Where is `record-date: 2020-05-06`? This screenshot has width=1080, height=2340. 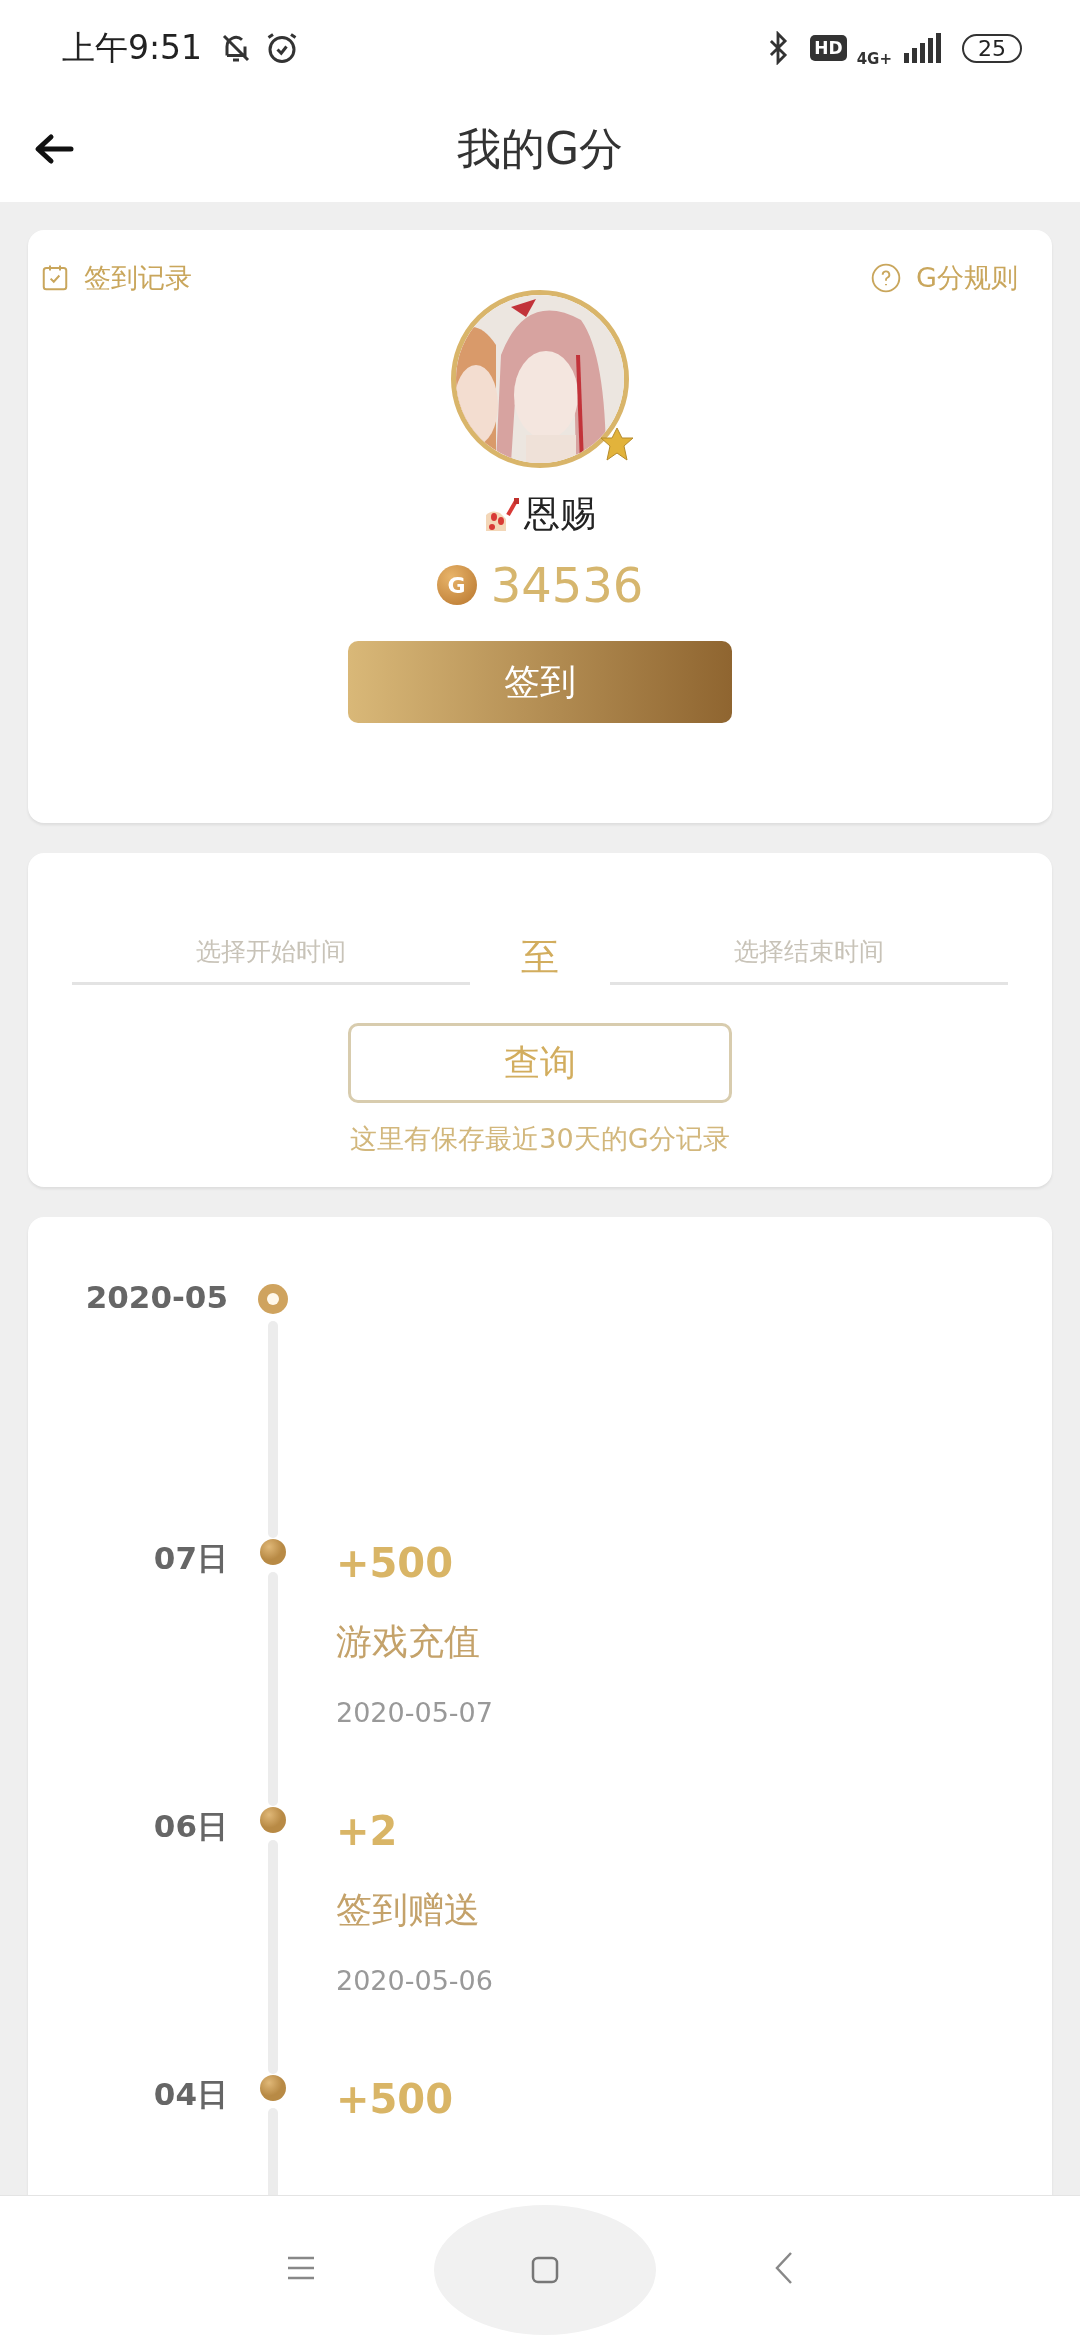
record-date: 2020-05-06 is located at coordinates (414, 1980).